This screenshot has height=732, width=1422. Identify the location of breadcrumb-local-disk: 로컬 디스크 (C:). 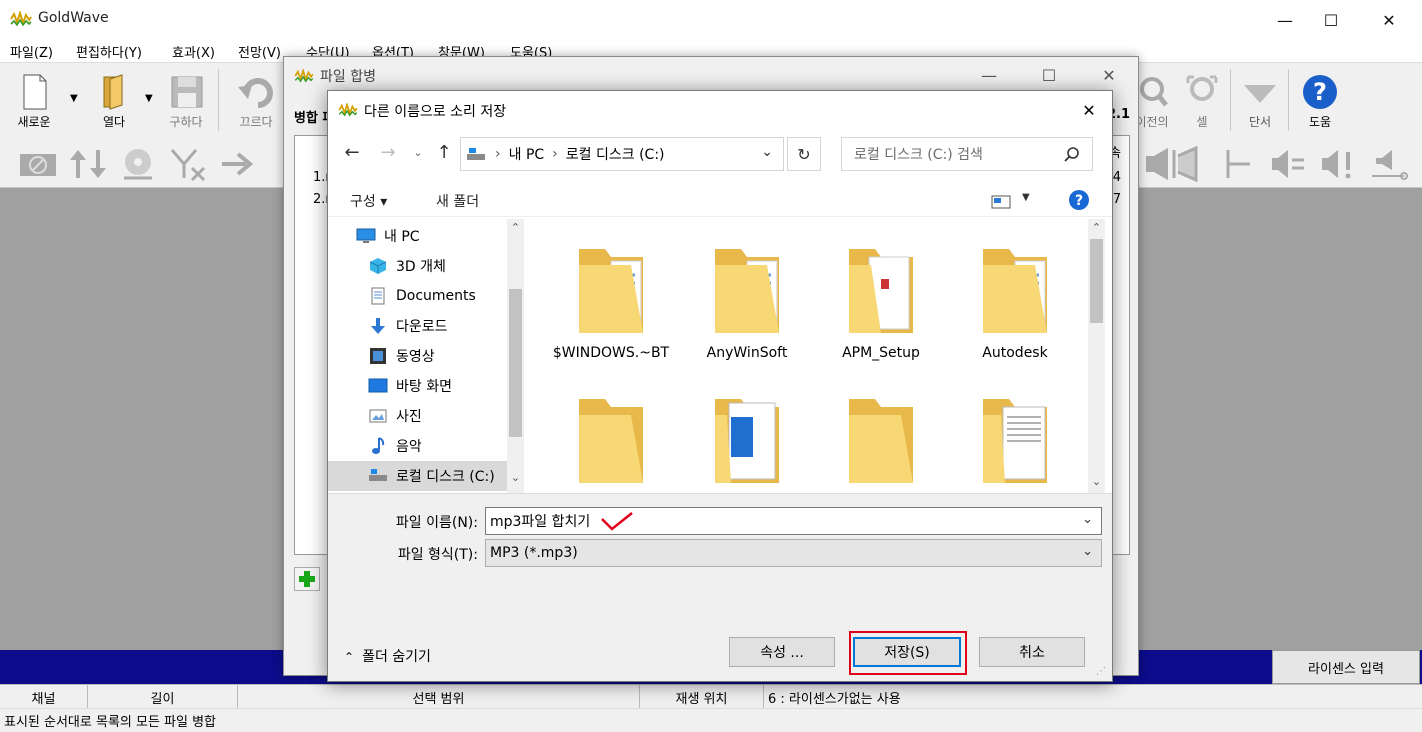
(615, 154).